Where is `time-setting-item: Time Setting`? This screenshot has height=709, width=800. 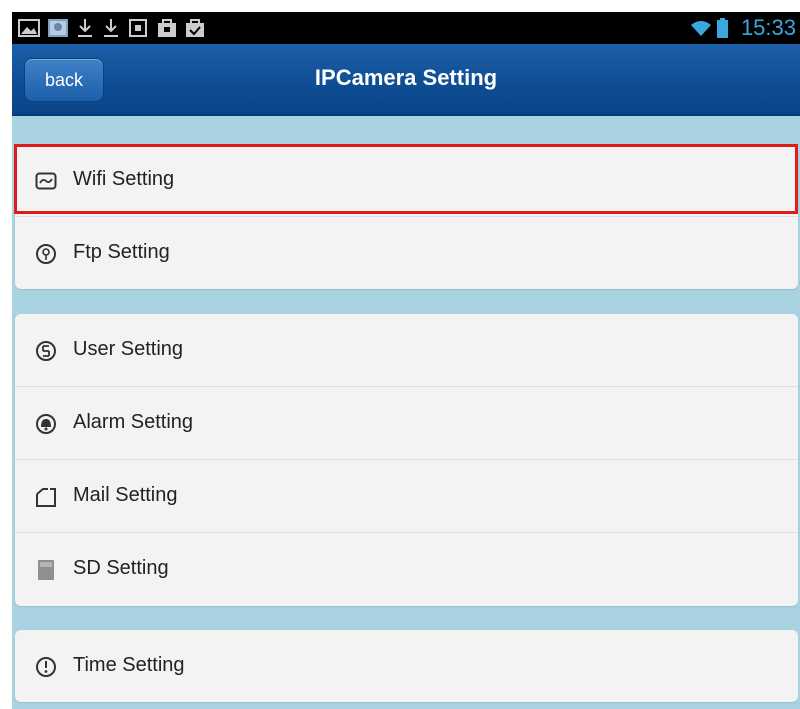
time-setting-item: Time Setting is located at coordinates (406, 666).